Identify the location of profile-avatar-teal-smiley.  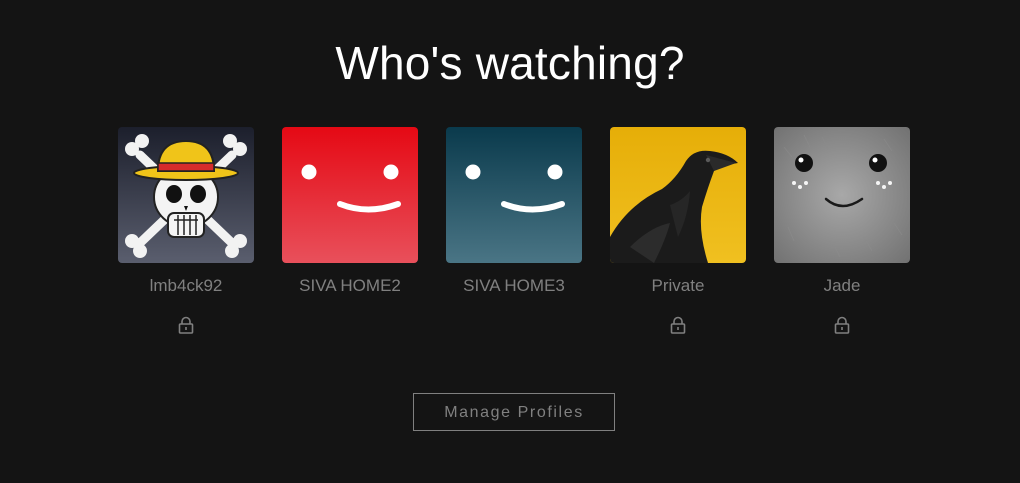
(514, 195).